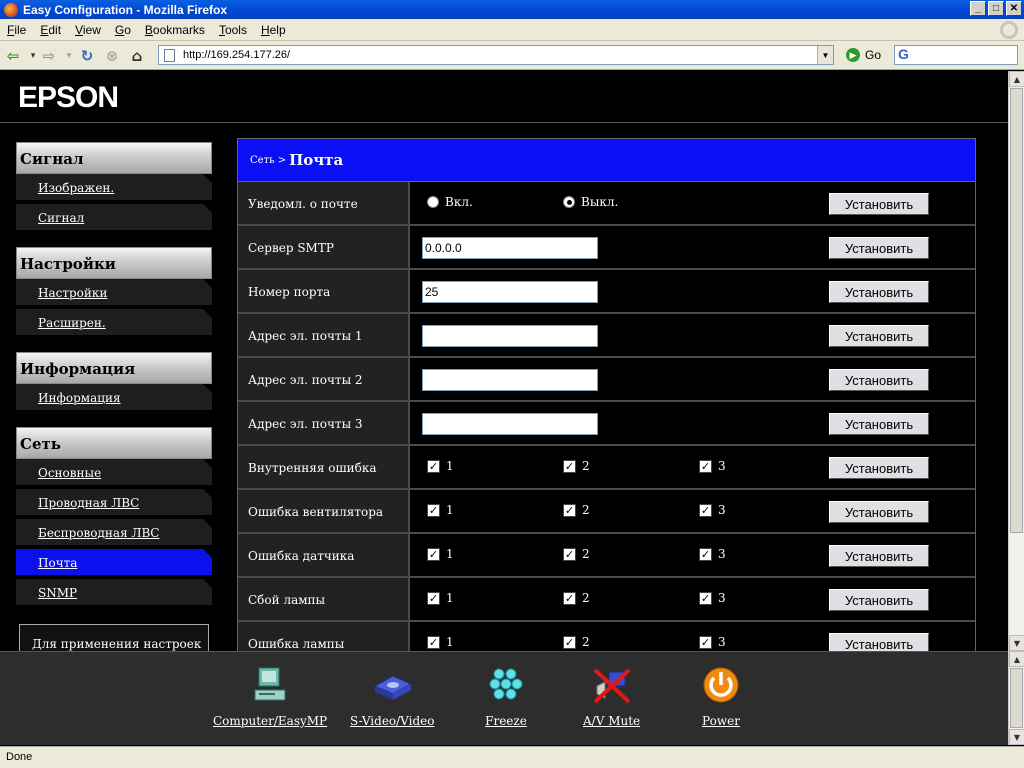  I want to click on menu-file: File, so click(16, 30).